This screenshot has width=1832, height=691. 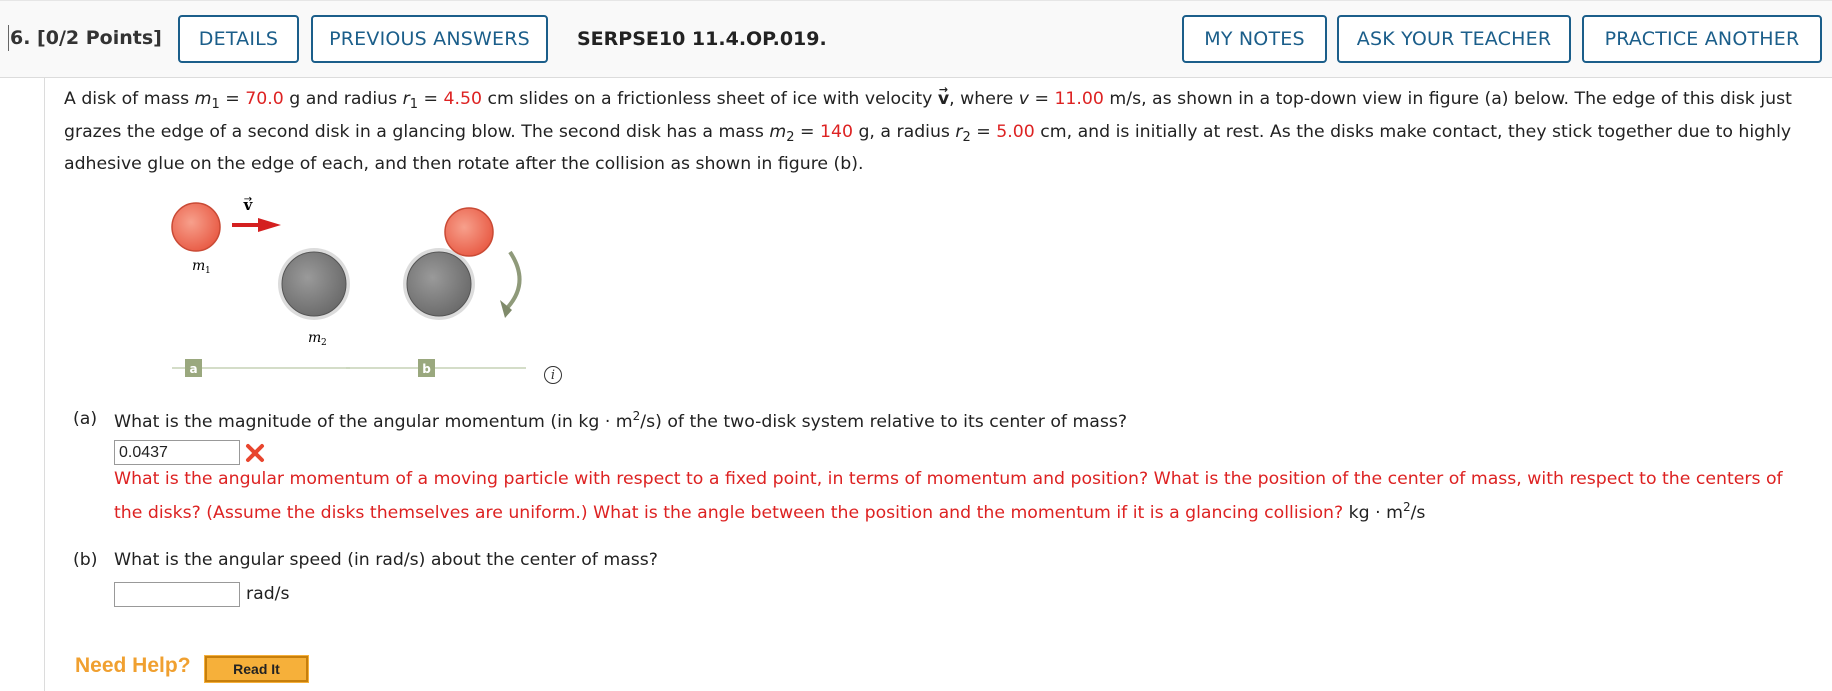 What do you see at coordinates (314, 284) in the screenshot?
I see `disk-m2` at bounding box center [314, 284].